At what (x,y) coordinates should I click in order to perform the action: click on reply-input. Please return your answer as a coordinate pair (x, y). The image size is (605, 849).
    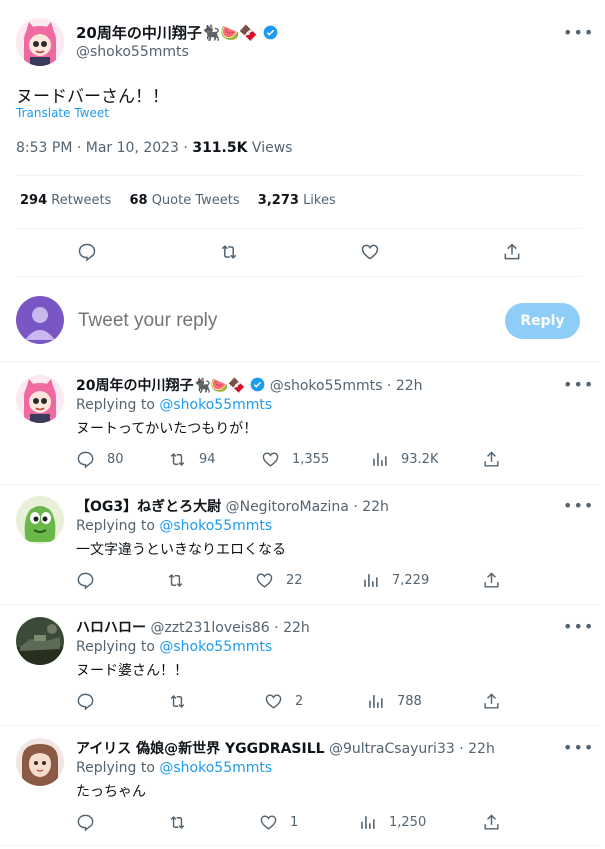
    Looking at the image, I should click on (278, 321).